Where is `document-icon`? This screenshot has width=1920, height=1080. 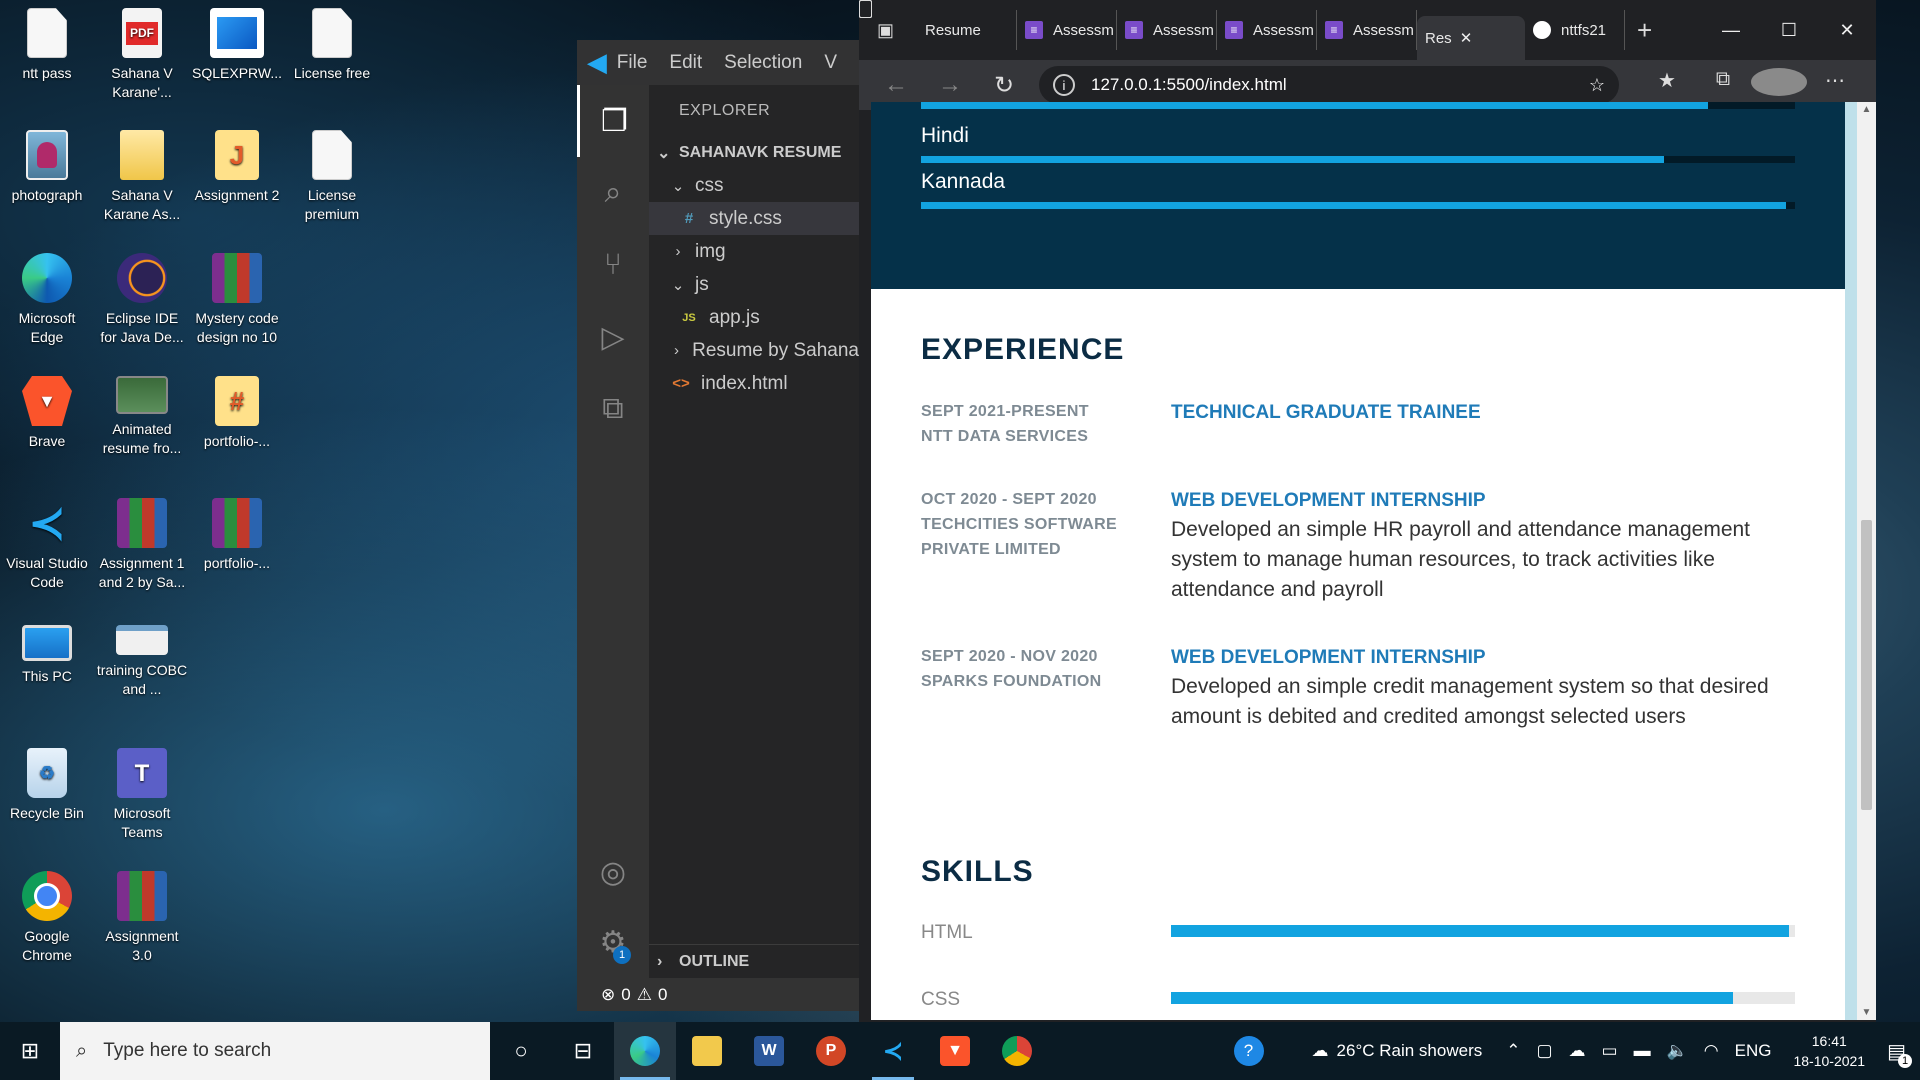
document-icon is located at coordinates (47, 33).